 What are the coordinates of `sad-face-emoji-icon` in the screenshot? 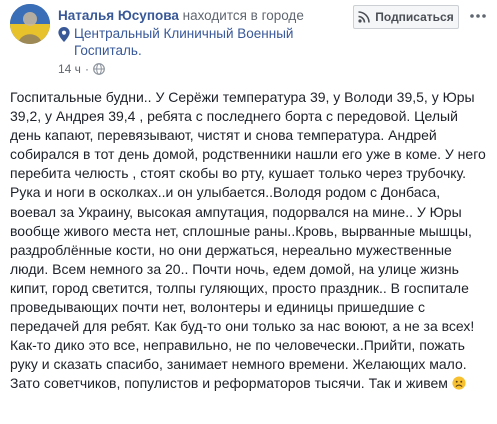 It's located at (459, 383).